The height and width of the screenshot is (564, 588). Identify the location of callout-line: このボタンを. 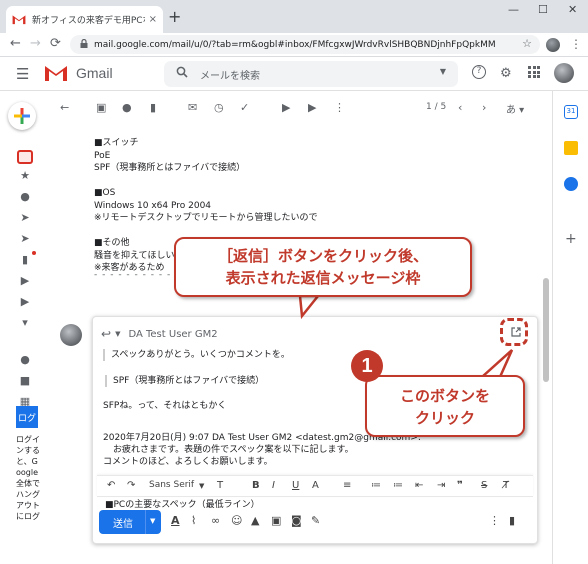
(444, 396).